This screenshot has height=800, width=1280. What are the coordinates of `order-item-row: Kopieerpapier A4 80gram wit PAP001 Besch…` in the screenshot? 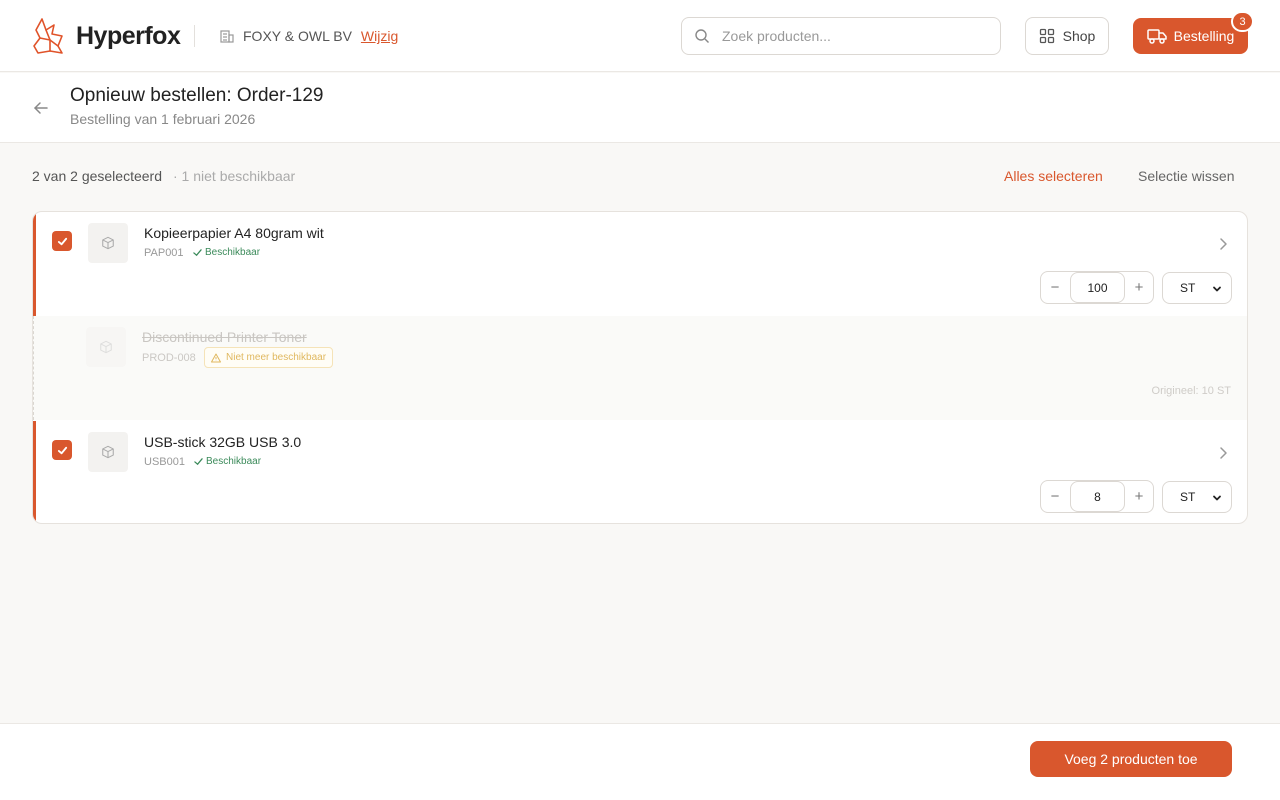 It's located at (640, 264).